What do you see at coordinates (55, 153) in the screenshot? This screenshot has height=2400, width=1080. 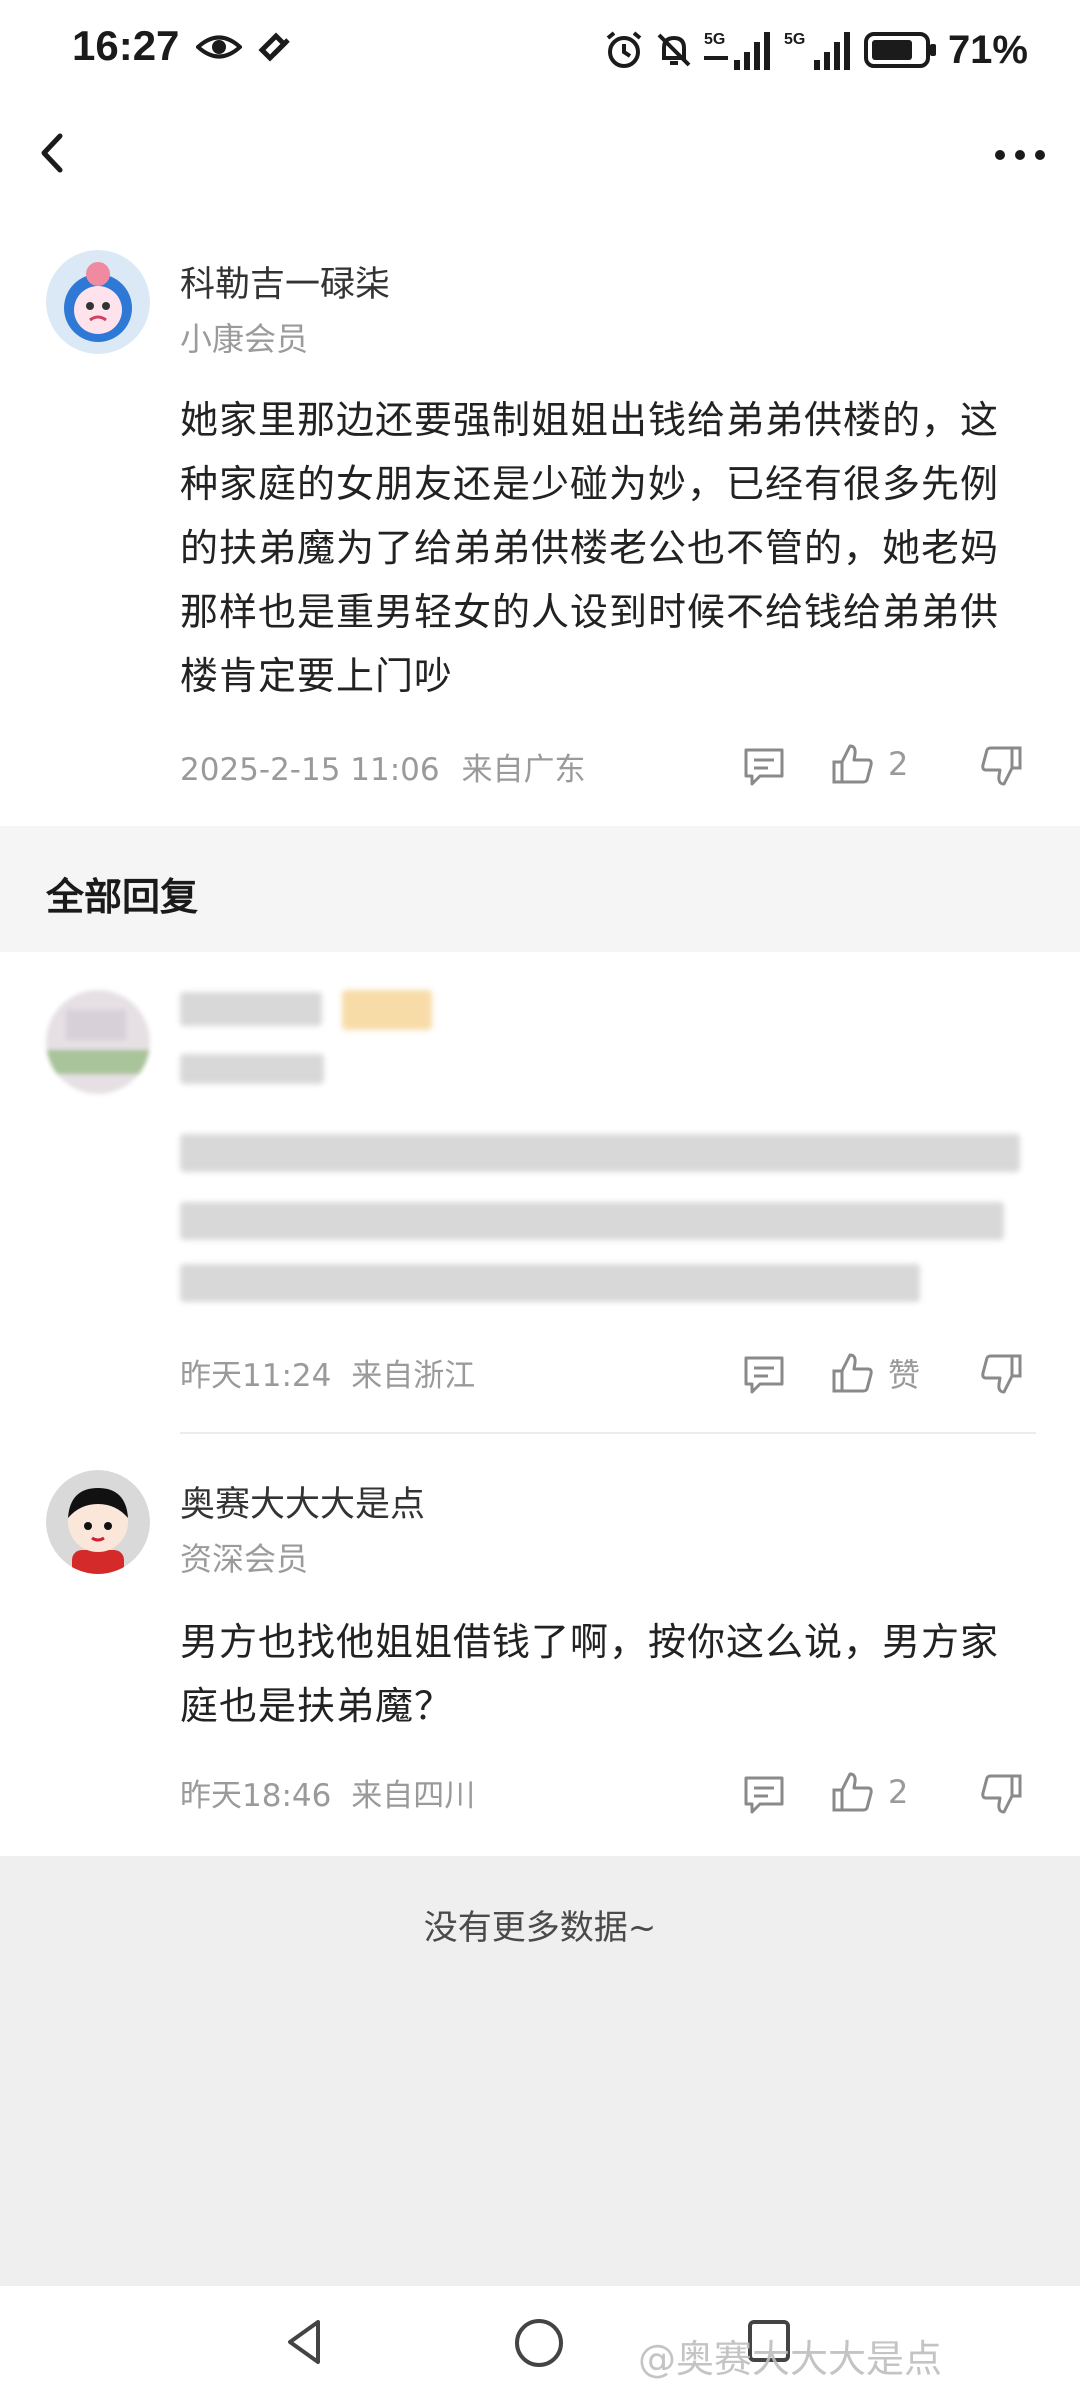 I see `chevron-left-icon` at bounding box center [55, 153].